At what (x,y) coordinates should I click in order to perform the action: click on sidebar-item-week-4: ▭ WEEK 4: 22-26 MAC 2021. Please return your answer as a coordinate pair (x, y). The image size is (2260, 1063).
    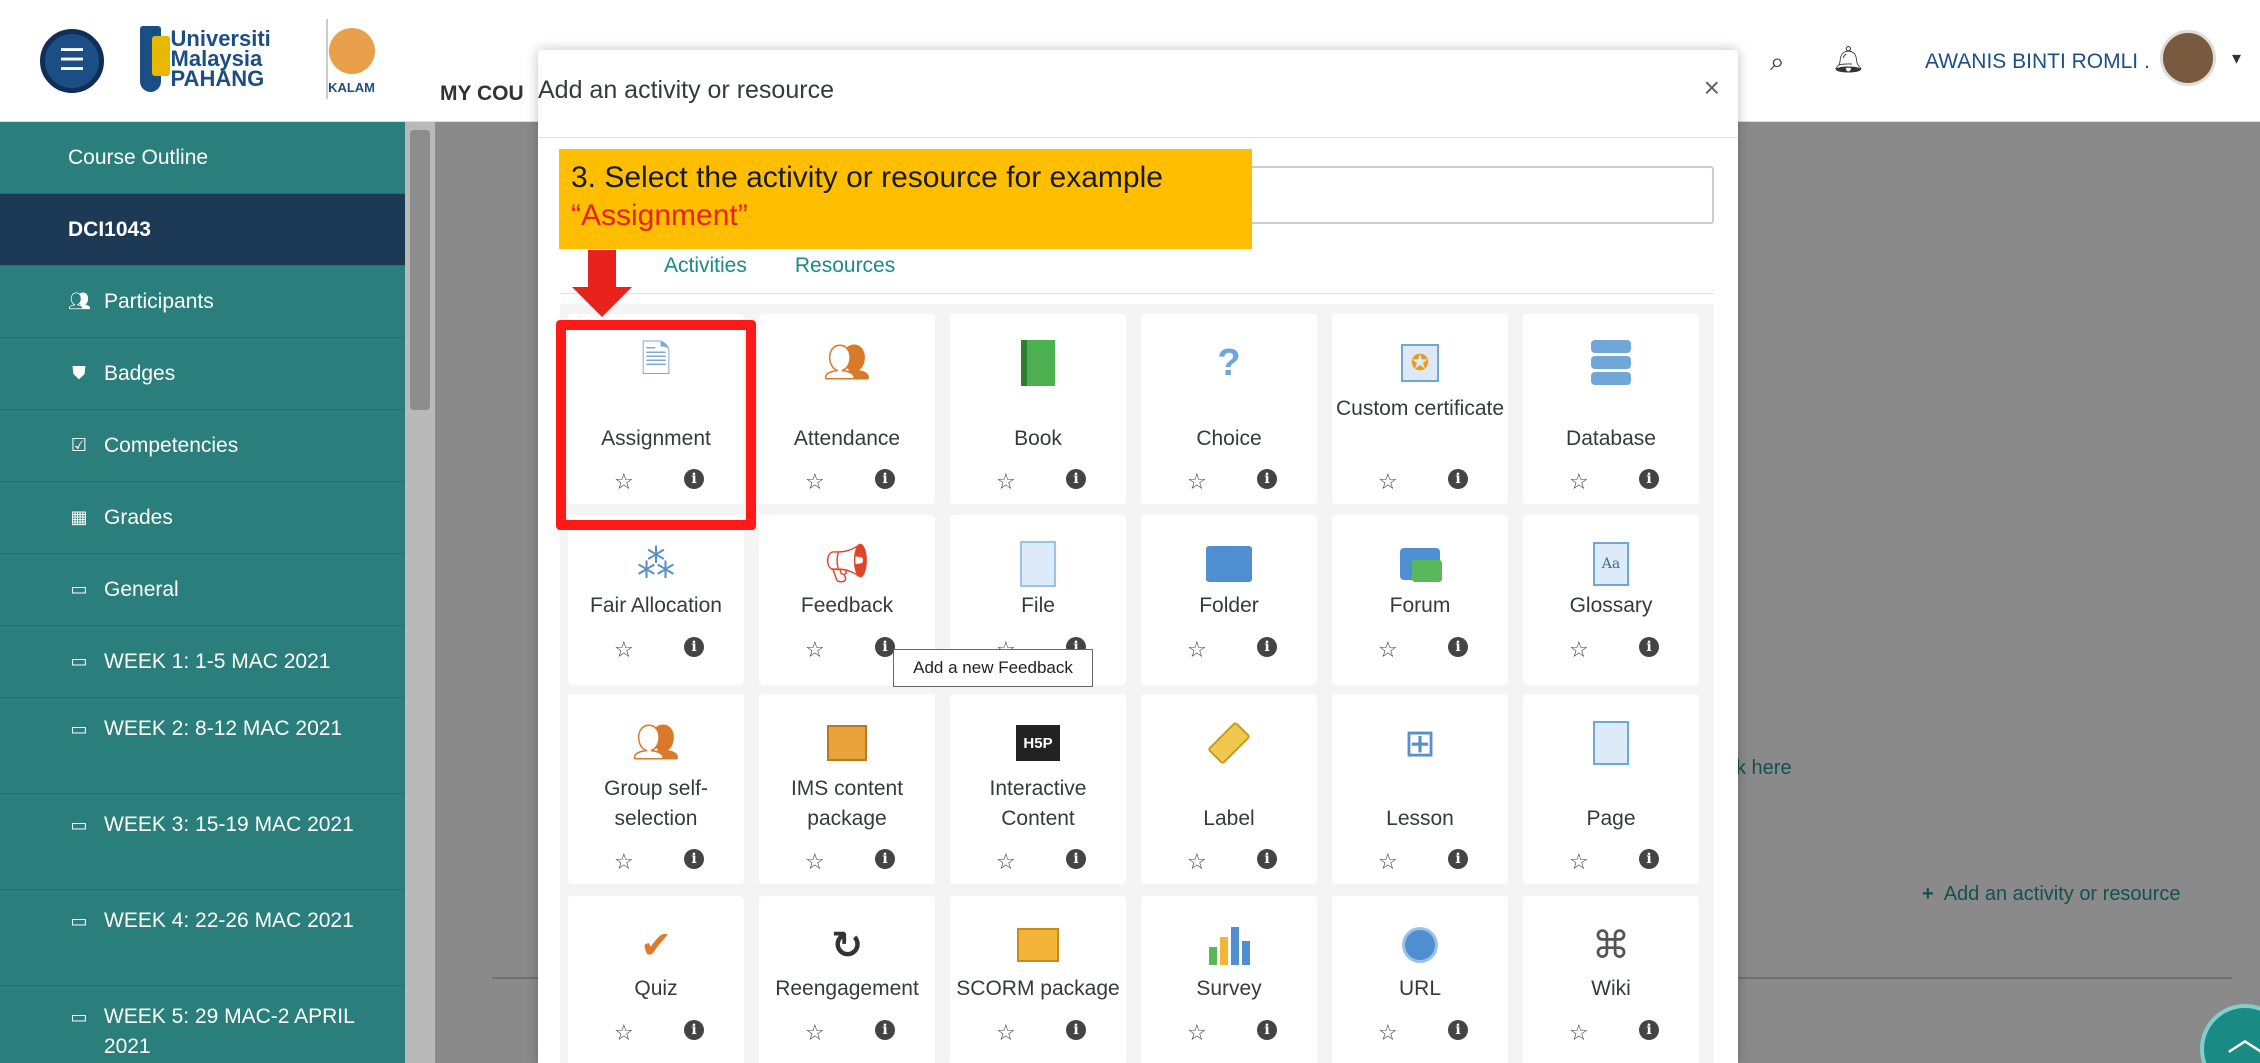
    Looking at the image, I should click on (202, 938).